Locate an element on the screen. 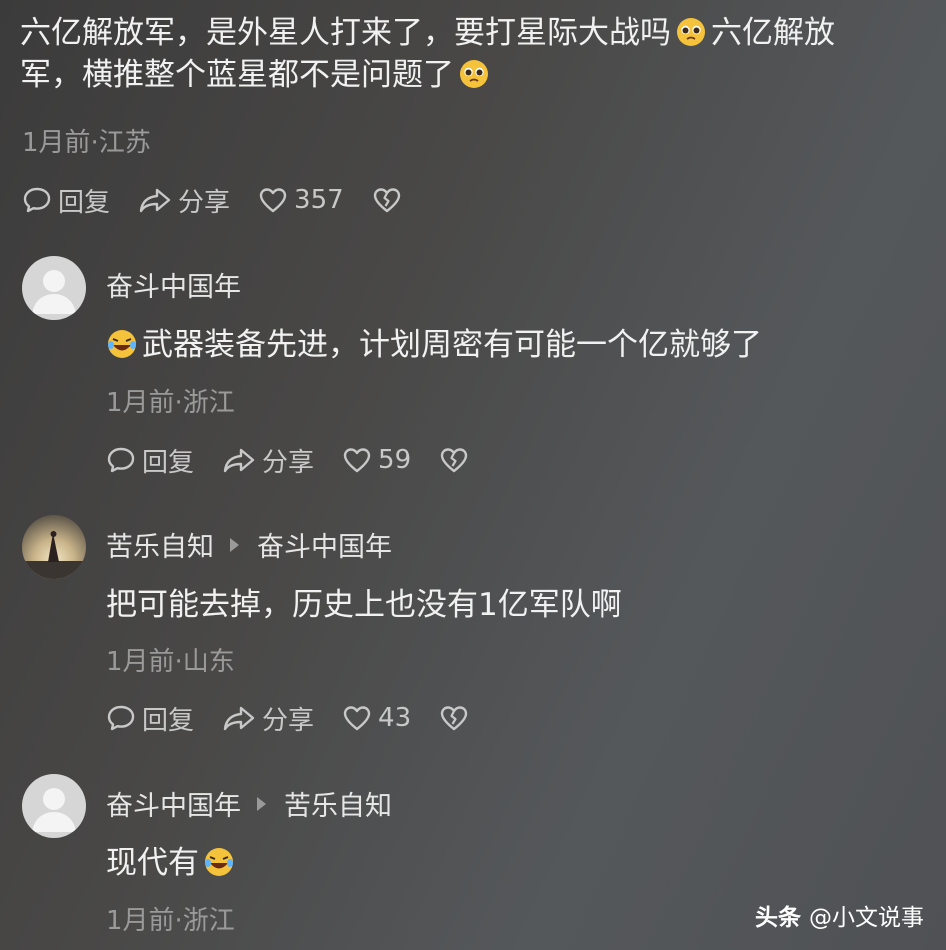  watermark: 头条 @小文说事 is located at coordinates (839, 915).